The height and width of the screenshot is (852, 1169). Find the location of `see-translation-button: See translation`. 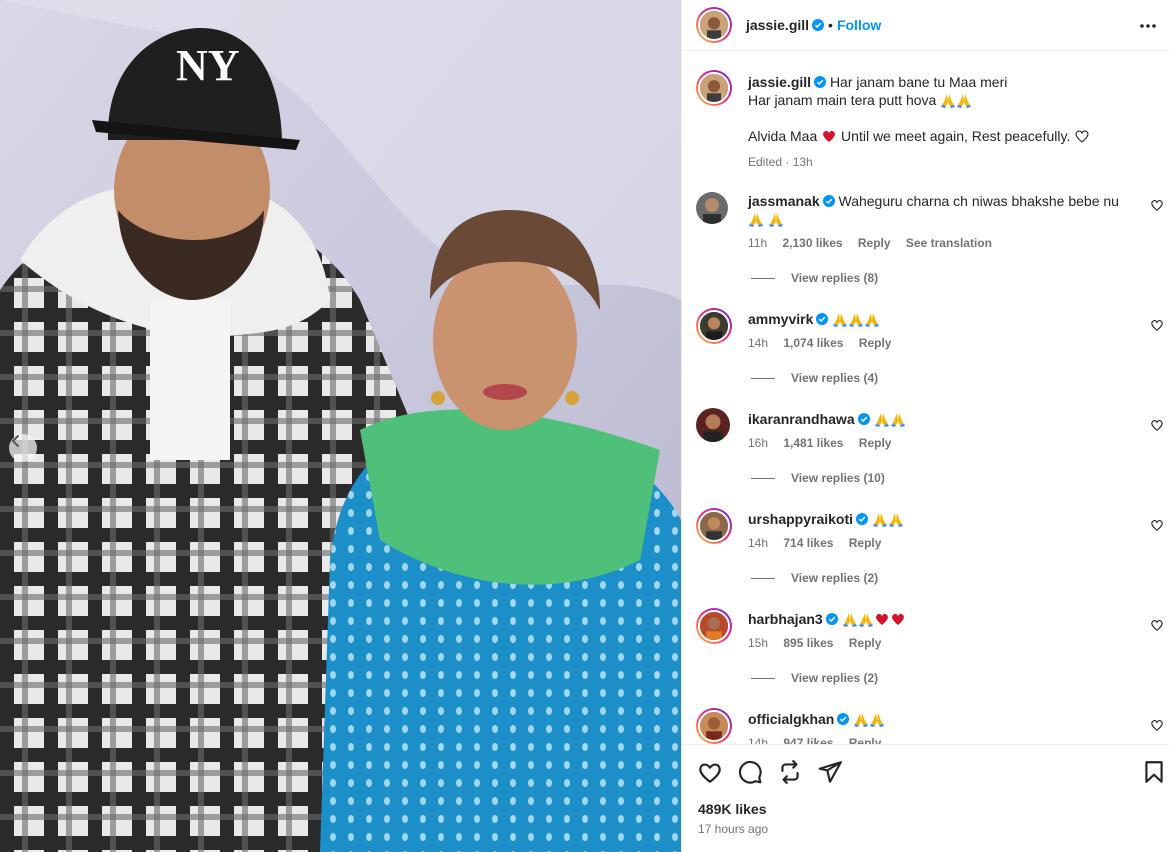

see-translation-button: See translation is located at coordinates (949, 243).